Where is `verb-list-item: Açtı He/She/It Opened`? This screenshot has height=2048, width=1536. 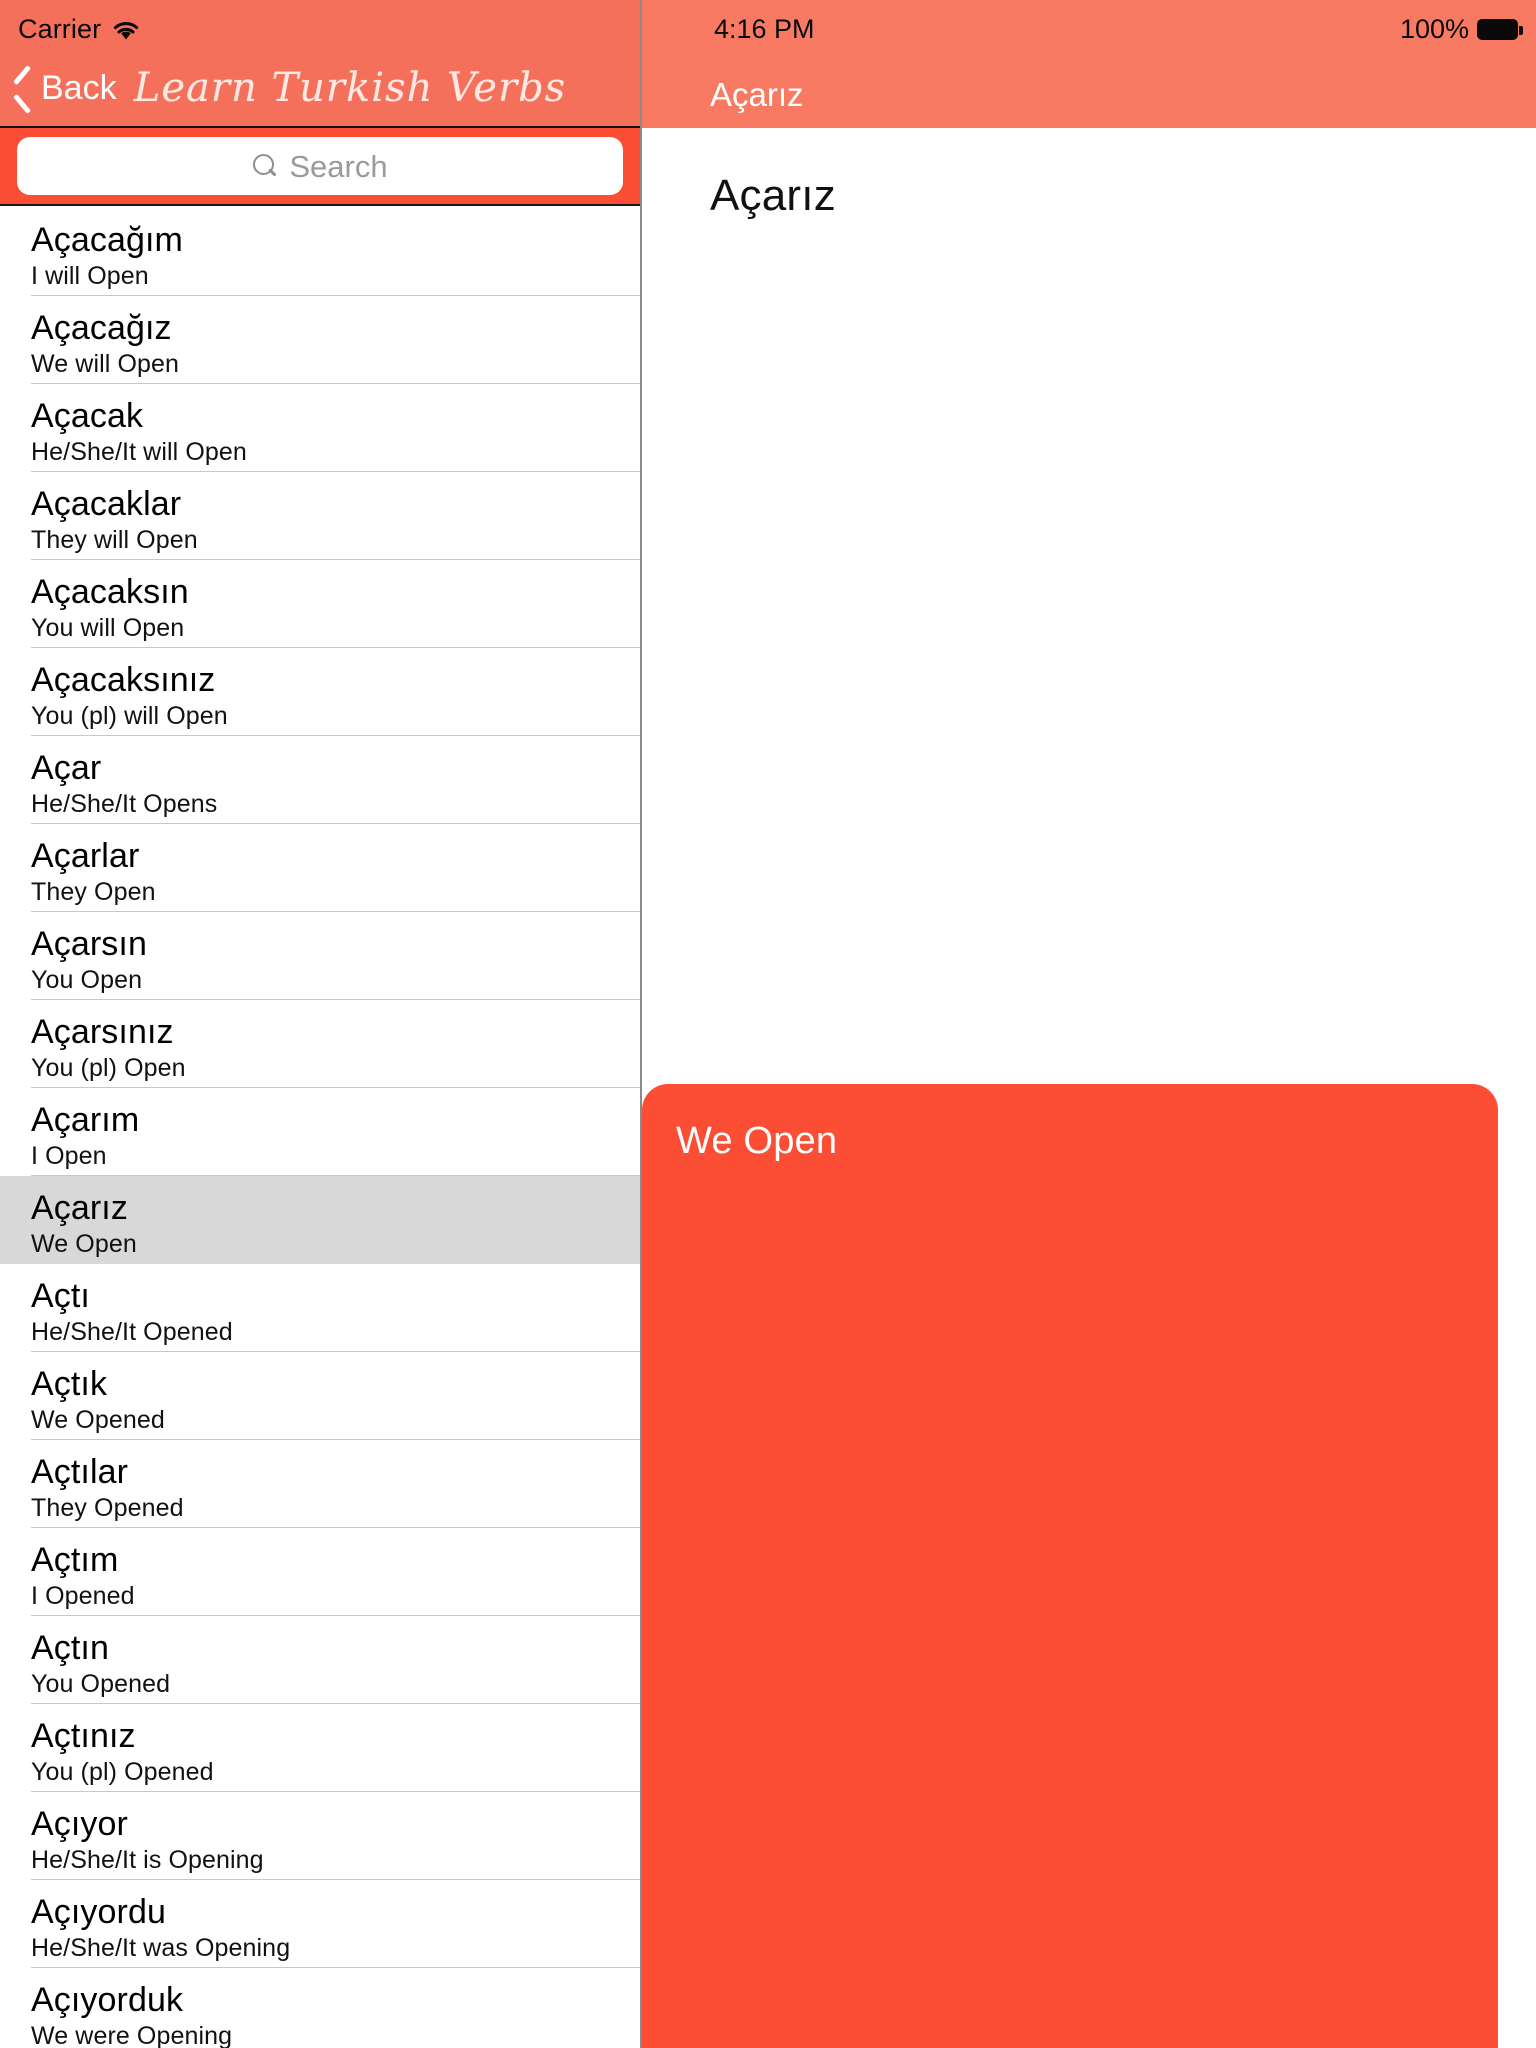
verb-list-item: Açtı He/She/It Opened is located at coordinates (320, 1308).